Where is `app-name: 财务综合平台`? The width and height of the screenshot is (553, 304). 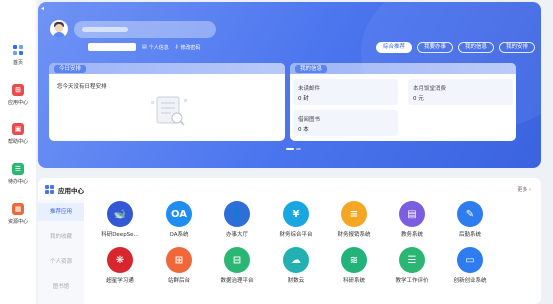 app-name: 财务综合平台 is located at coordinates (296, 235).